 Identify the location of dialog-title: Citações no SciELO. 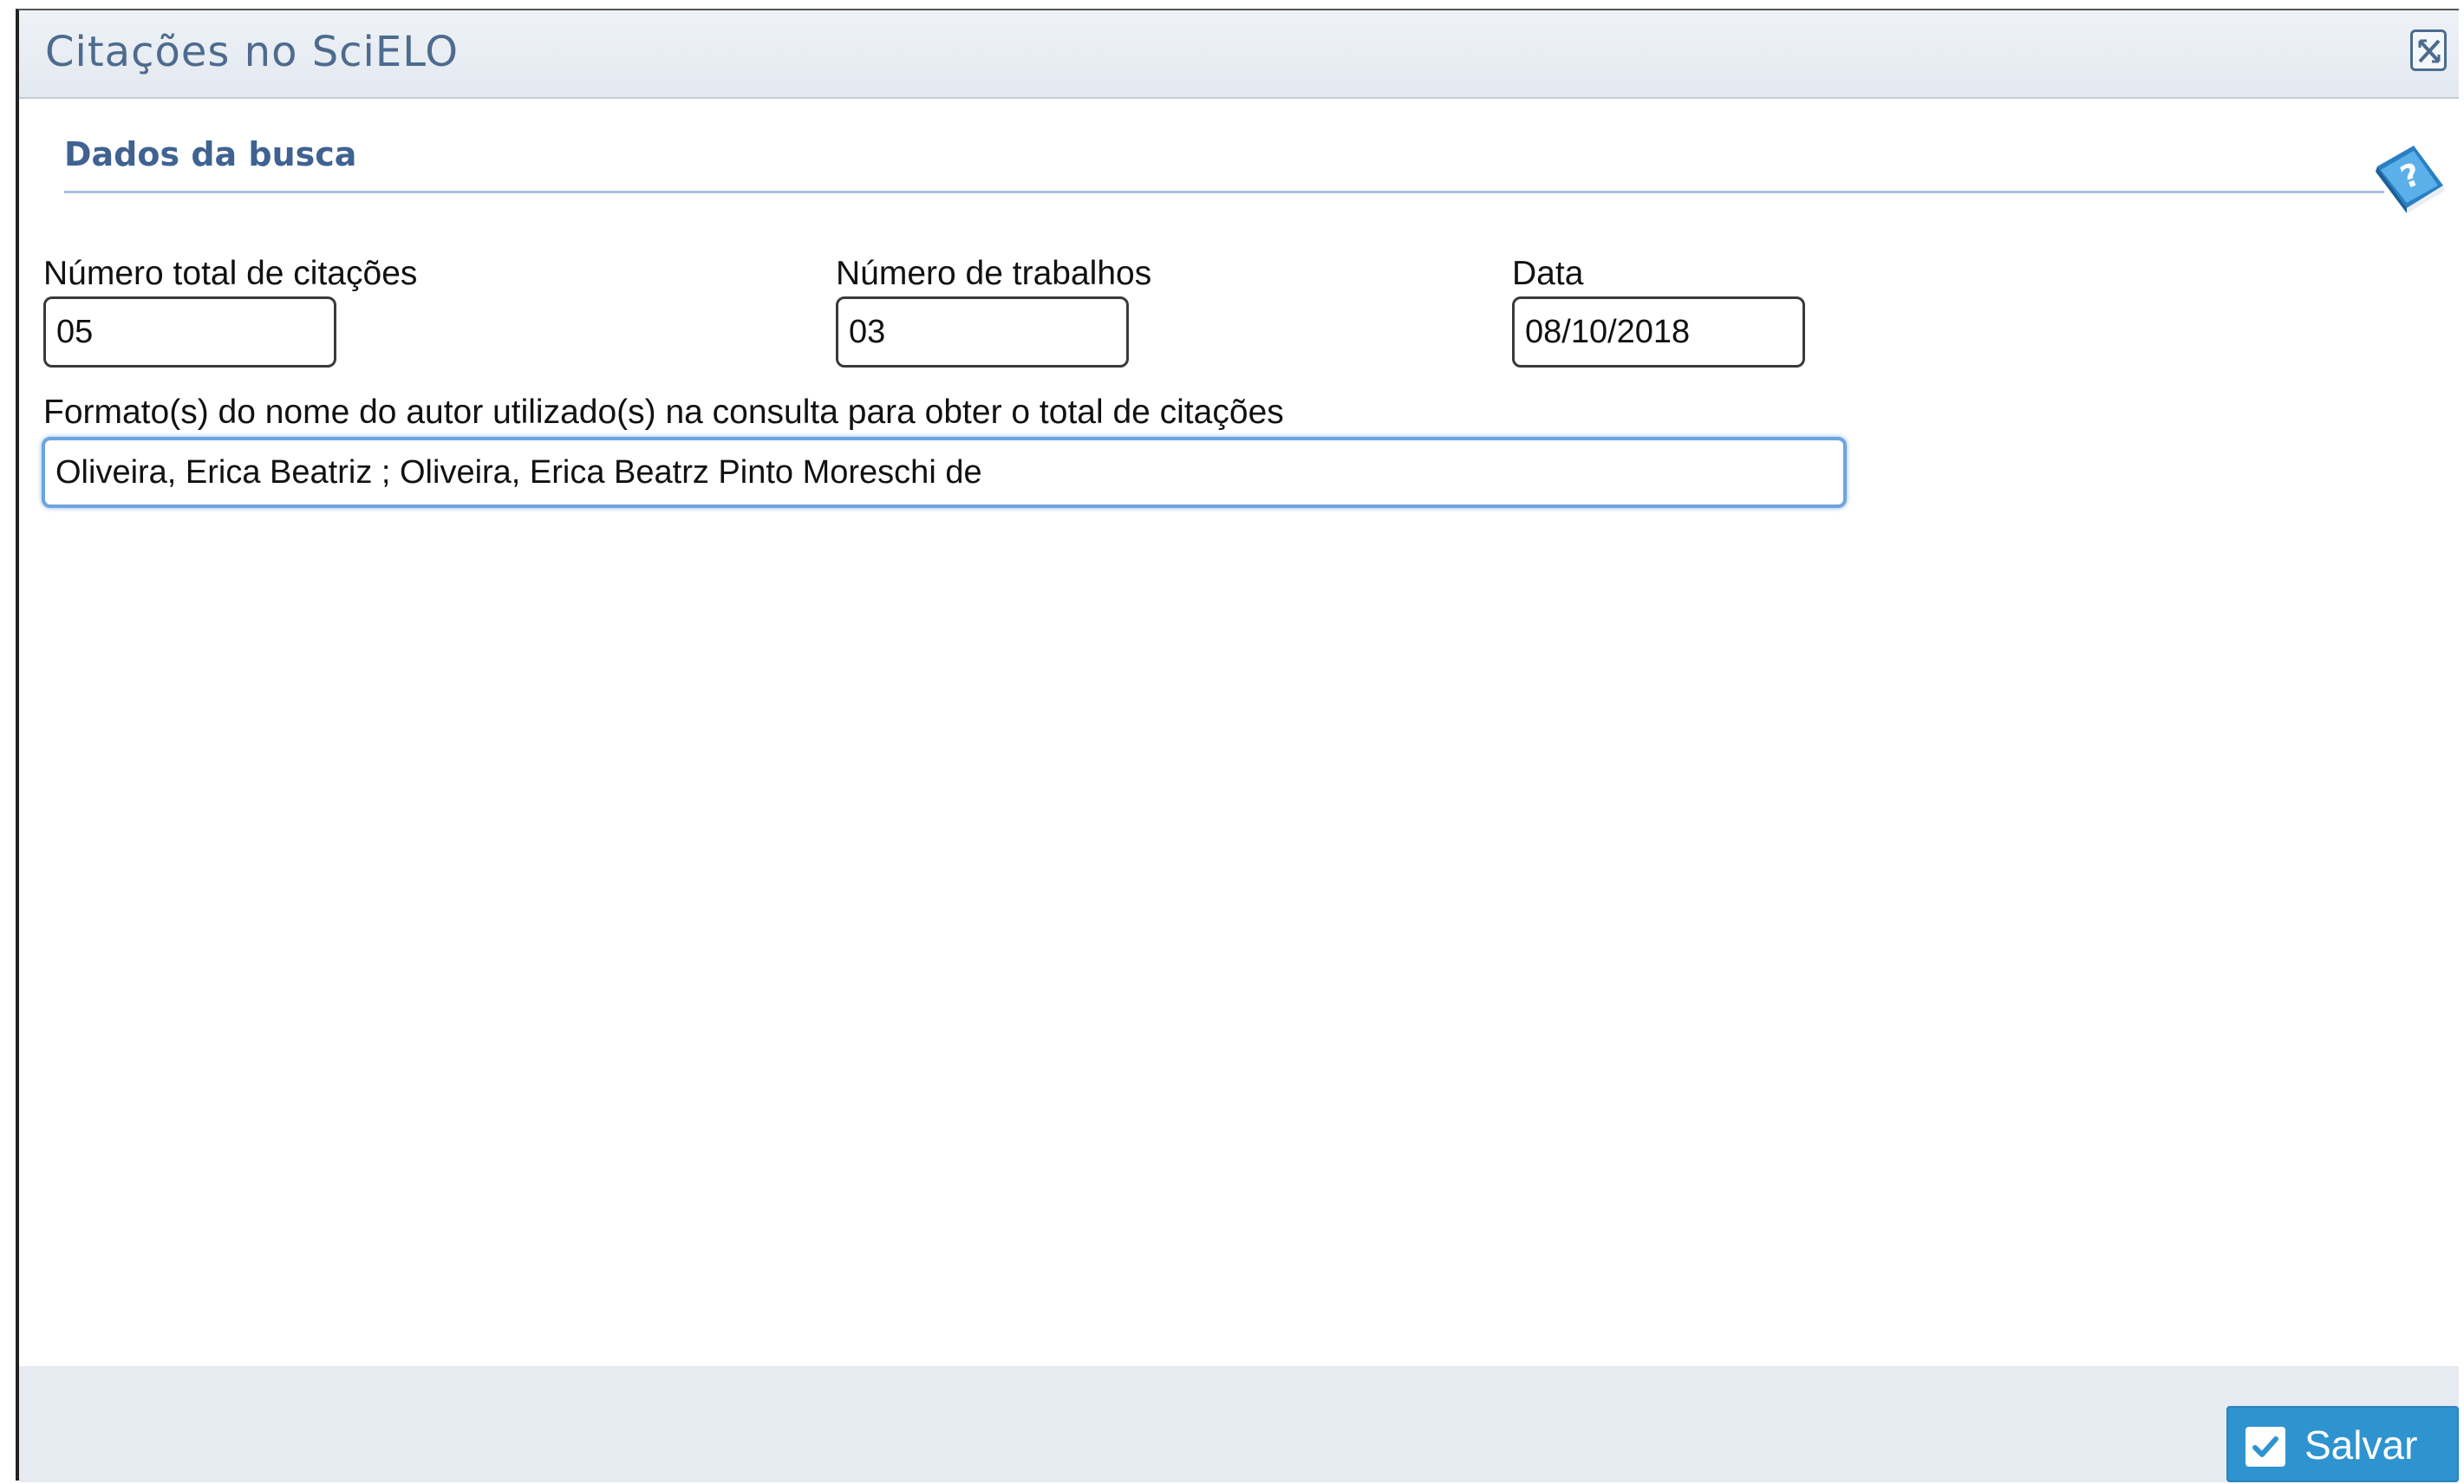
(252, 52).